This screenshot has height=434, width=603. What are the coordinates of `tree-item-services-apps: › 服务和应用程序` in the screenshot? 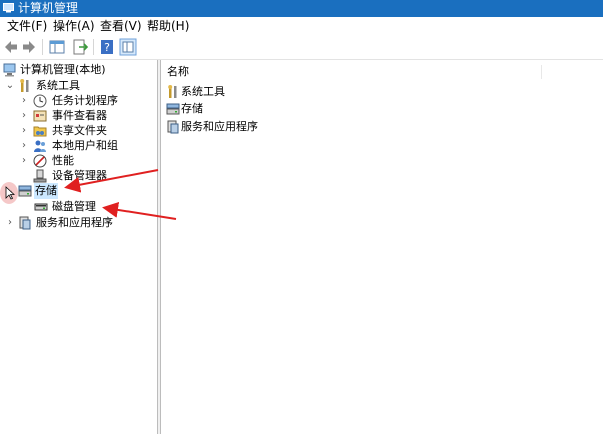 It's located at (78, 223).